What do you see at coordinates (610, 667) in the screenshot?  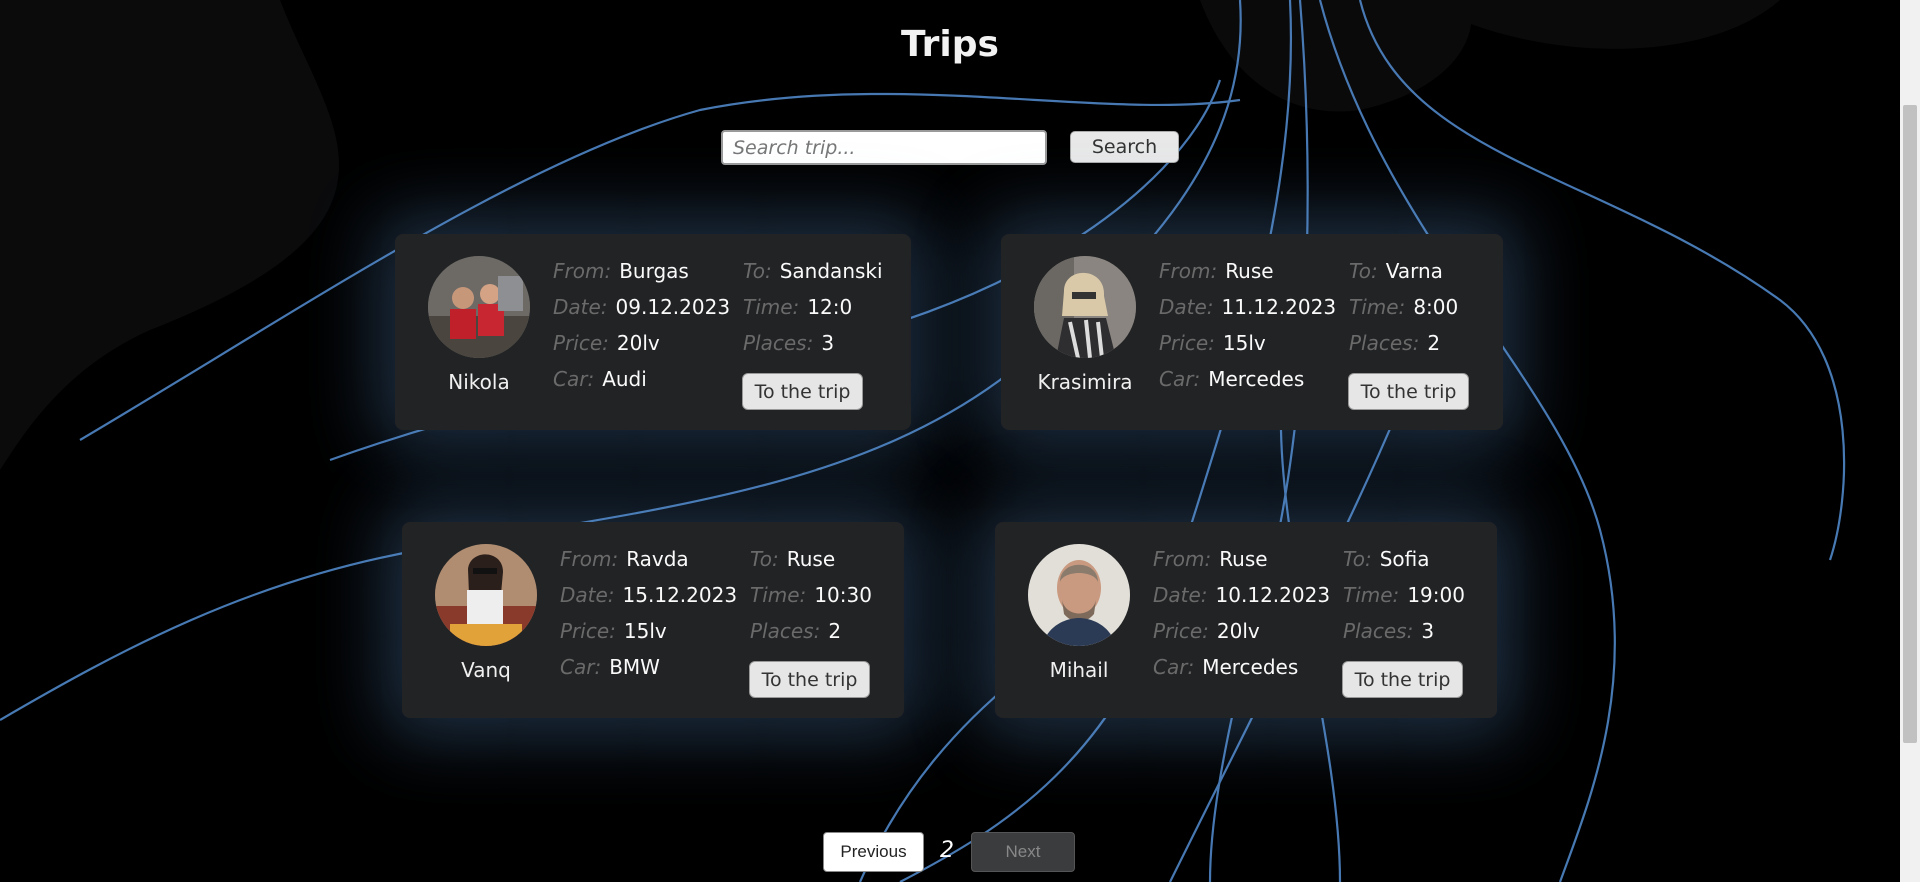 I see `car-field: Car: BMW` at bounding box center [610, 667].